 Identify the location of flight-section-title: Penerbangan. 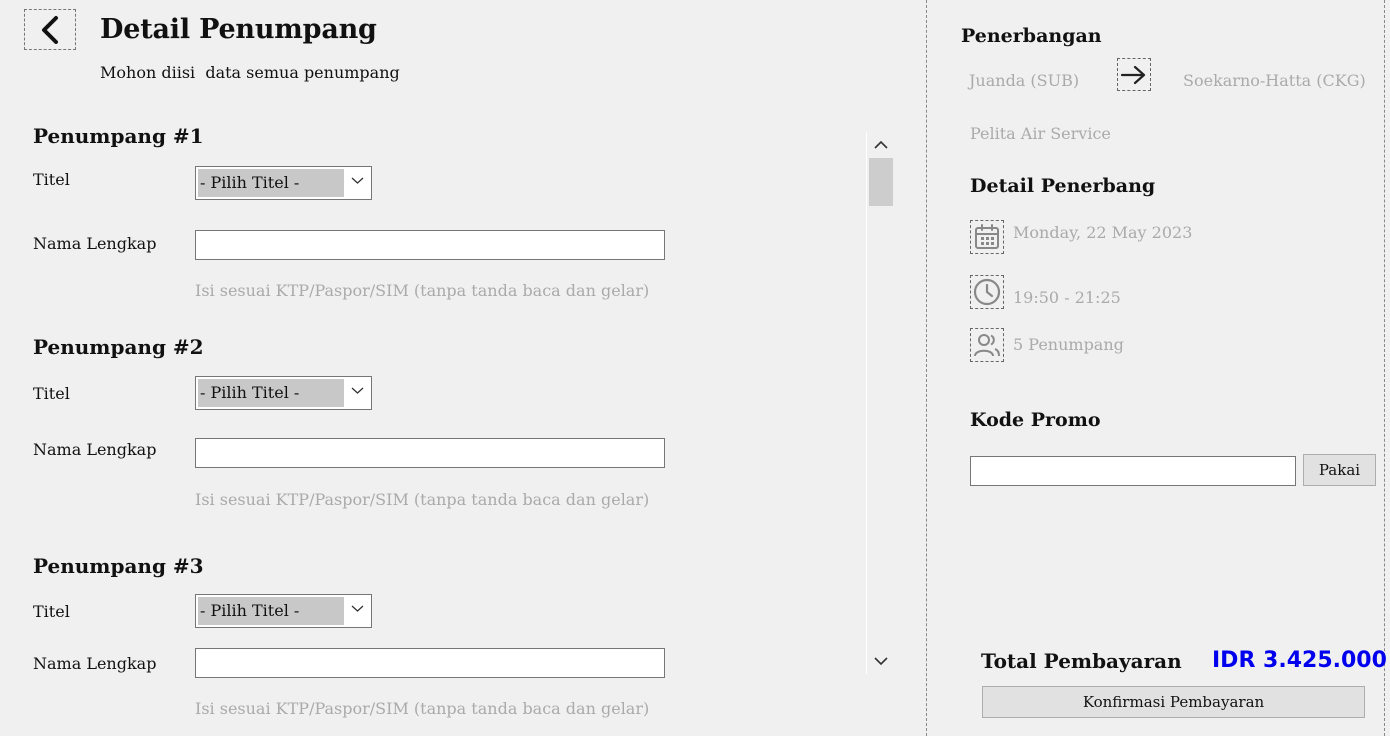
(1031, 36).